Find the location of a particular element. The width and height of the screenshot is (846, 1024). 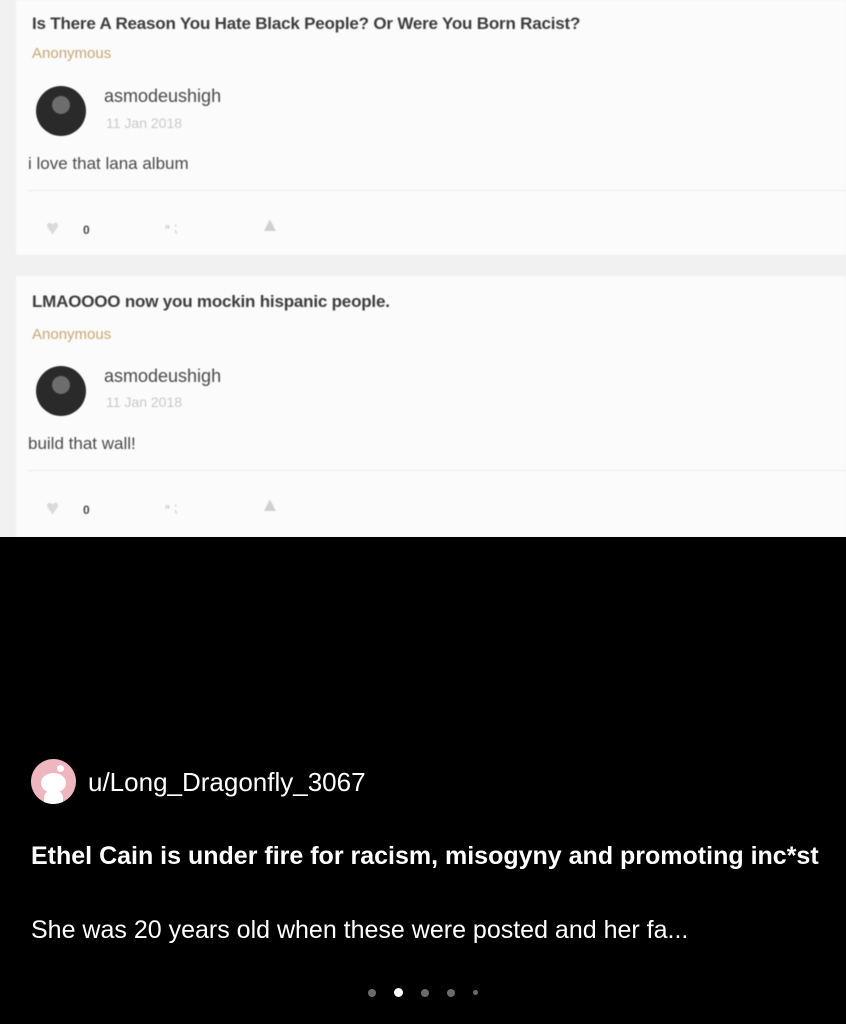

user-avatar-icon is located at coordinates (53, 781).